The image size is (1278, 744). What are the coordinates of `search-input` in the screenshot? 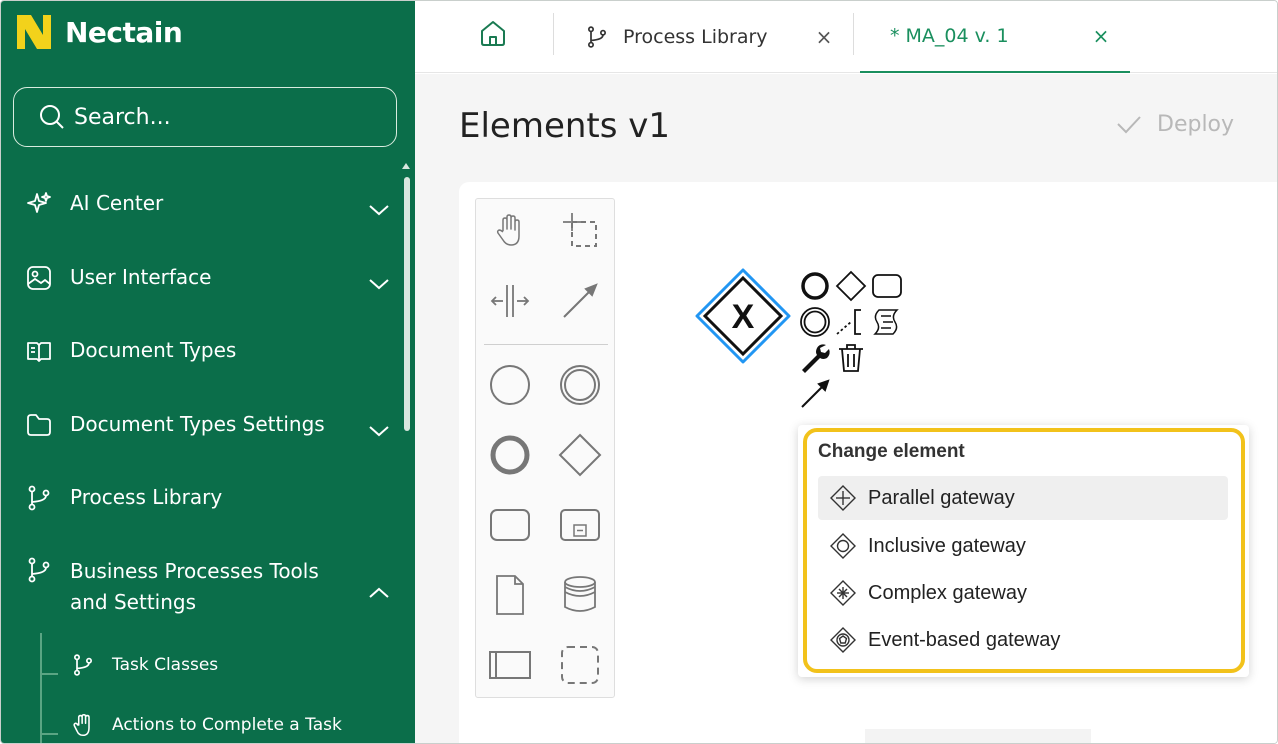 It's located at (224, 117).